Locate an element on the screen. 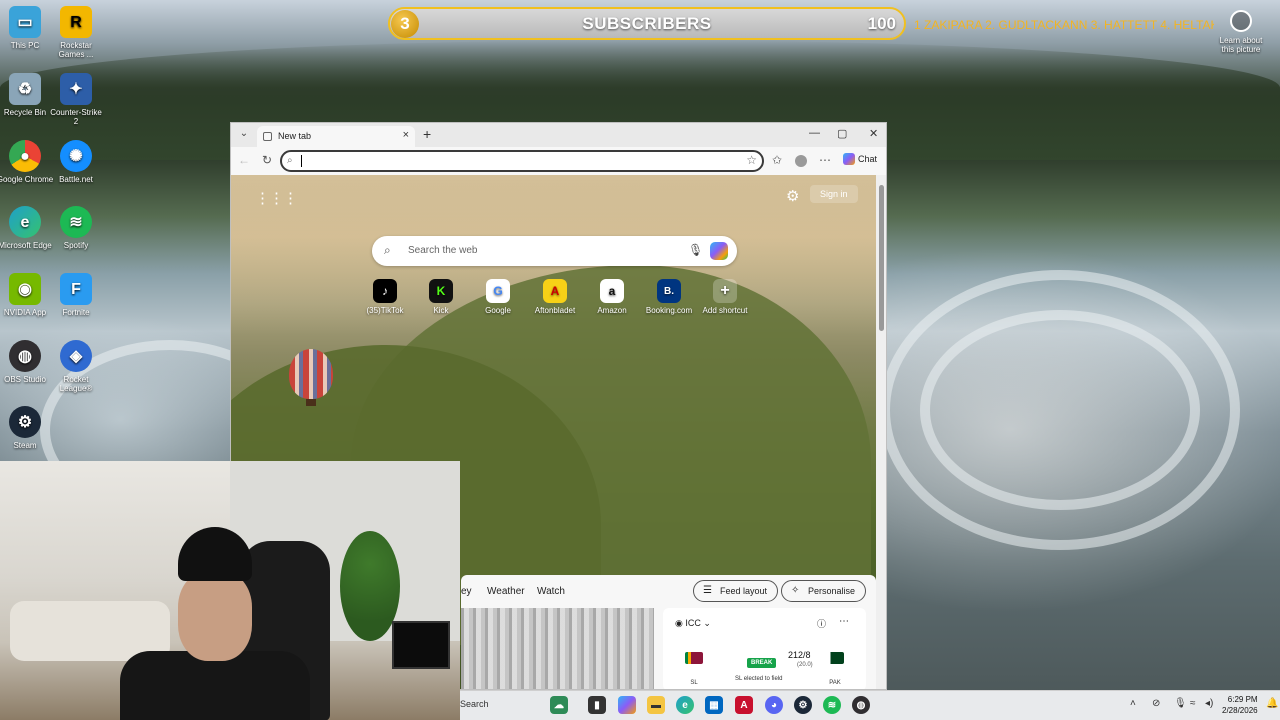 Image resolution: width=1280 pixels, height=720 pixels. info-icon: ⓘ is located at coordinates (821, 623).